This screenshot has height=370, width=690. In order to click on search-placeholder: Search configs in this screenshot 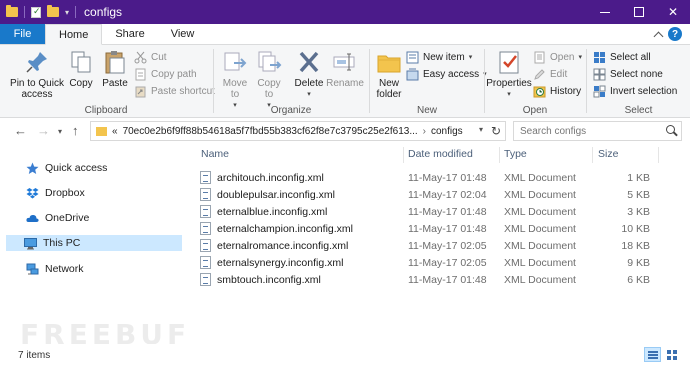, I will do `click(553, 131)`.